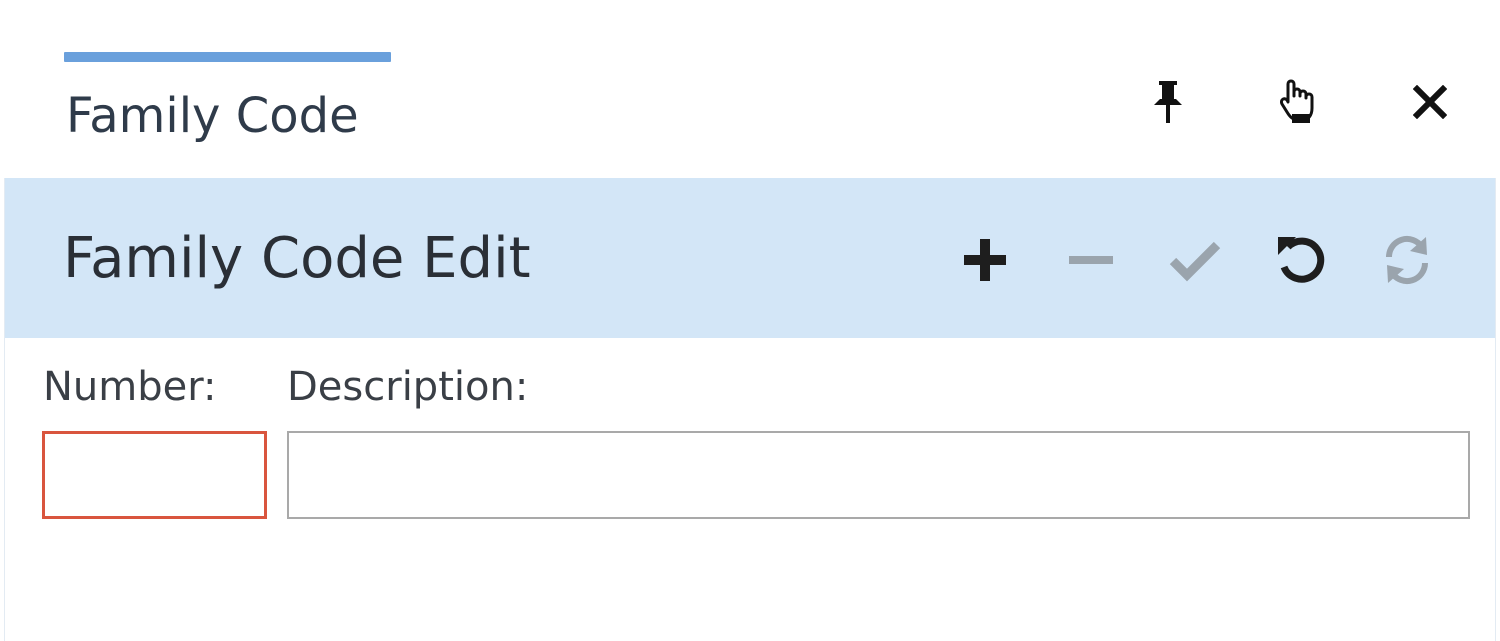  I want to click on tab-label: Family Code, so click(212, 116).